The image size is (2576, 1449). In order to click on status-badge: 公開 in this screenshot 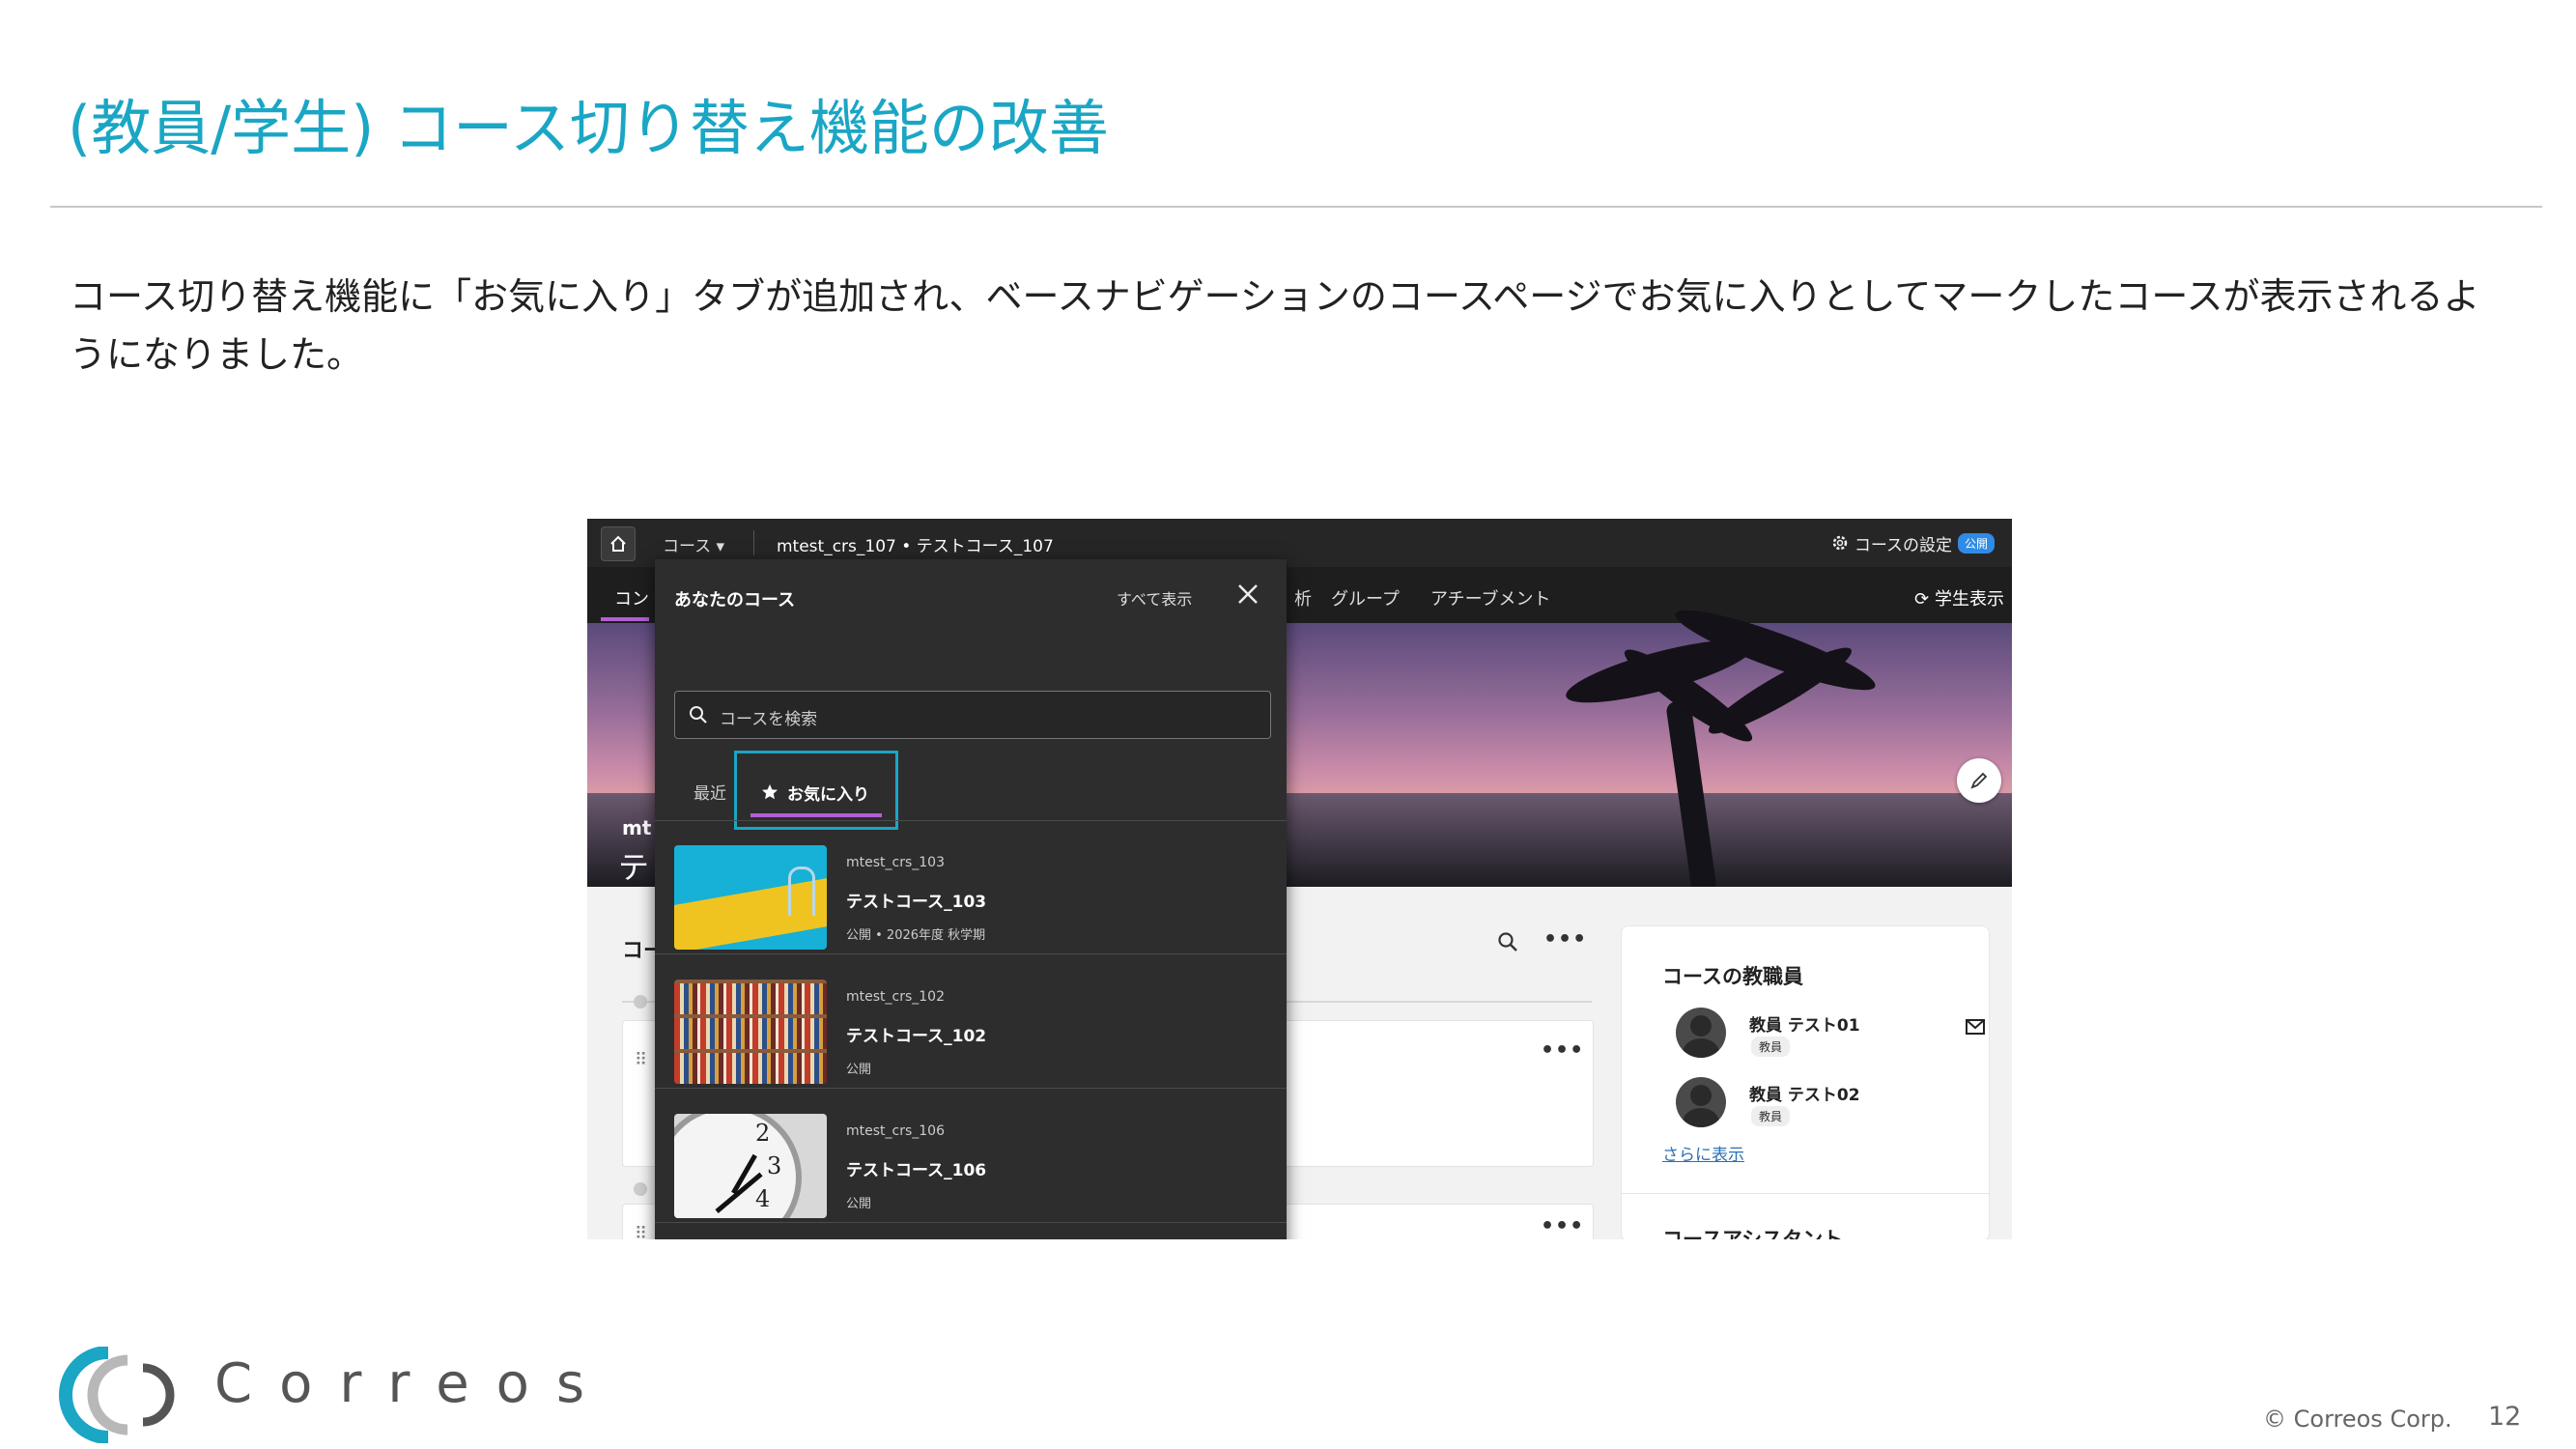, I will do `click(1976, 543)`.